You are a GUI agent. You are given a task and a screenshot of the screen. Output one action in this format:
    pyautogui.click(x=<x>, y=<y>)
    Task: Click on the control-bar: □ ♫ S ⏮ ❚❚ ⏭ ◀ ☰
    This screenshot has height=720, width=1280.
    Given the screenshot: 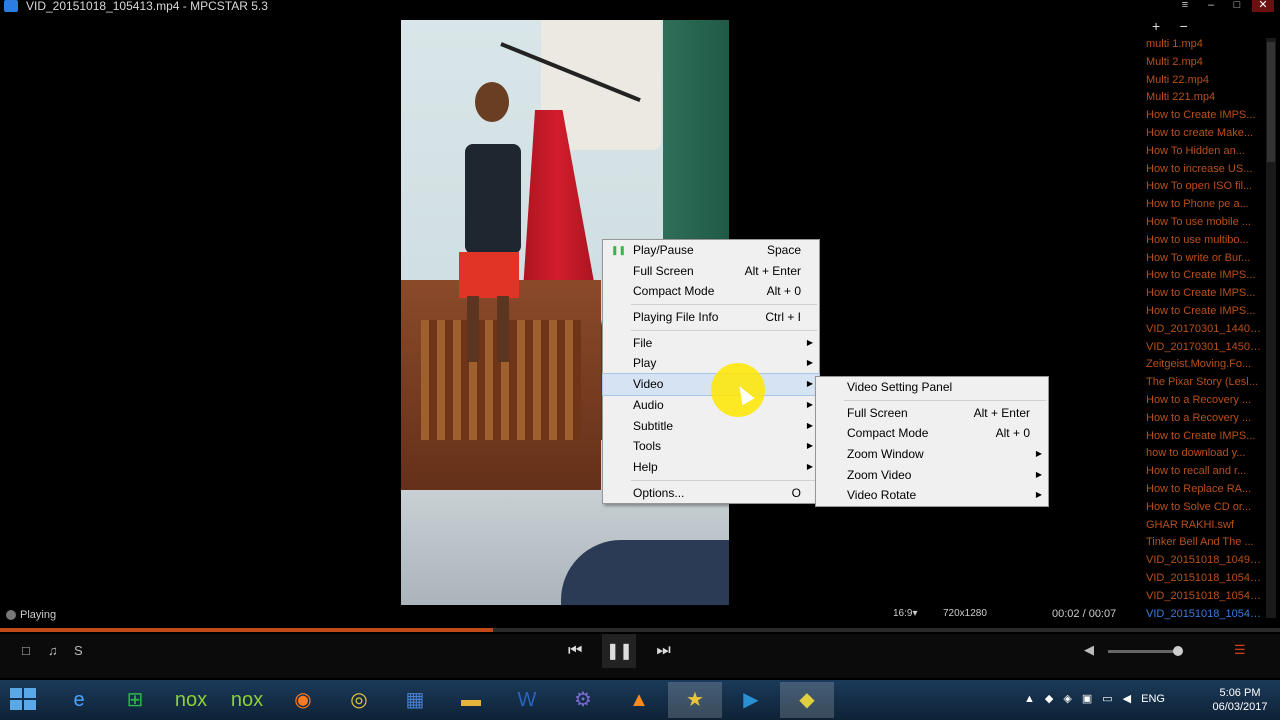 What is the action you would take?
    pyautogui.click(x=640, y=656)
    